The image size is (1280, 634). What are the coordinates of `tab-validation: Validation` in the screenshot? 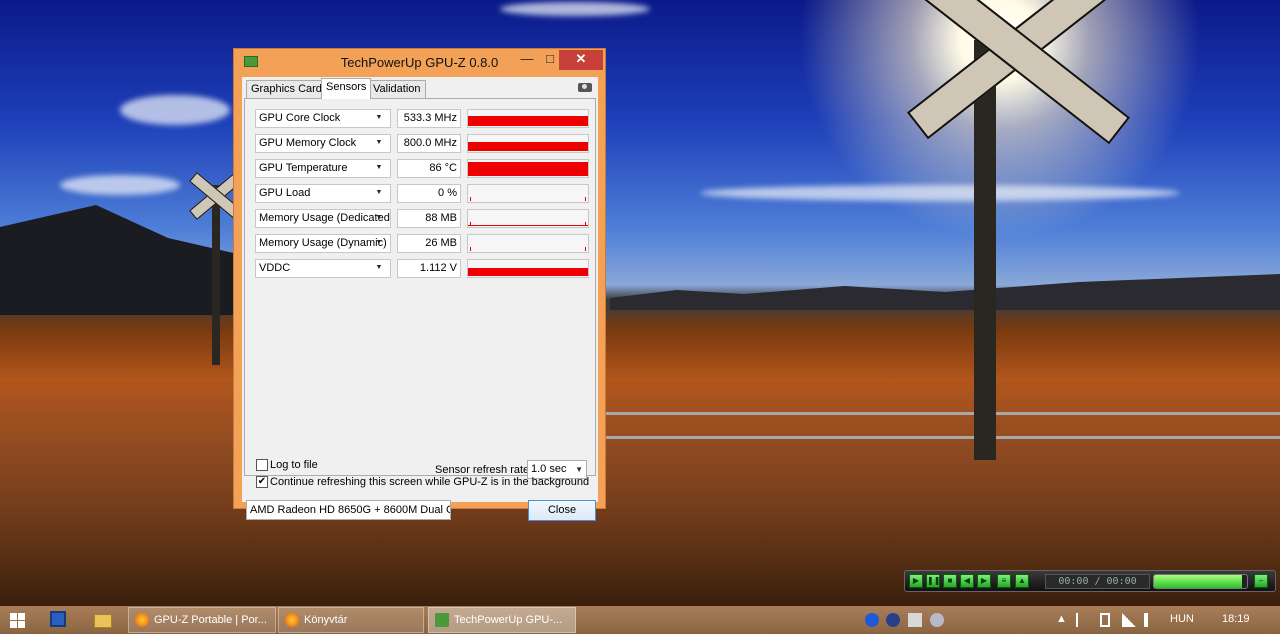 It's located at (397, 89).